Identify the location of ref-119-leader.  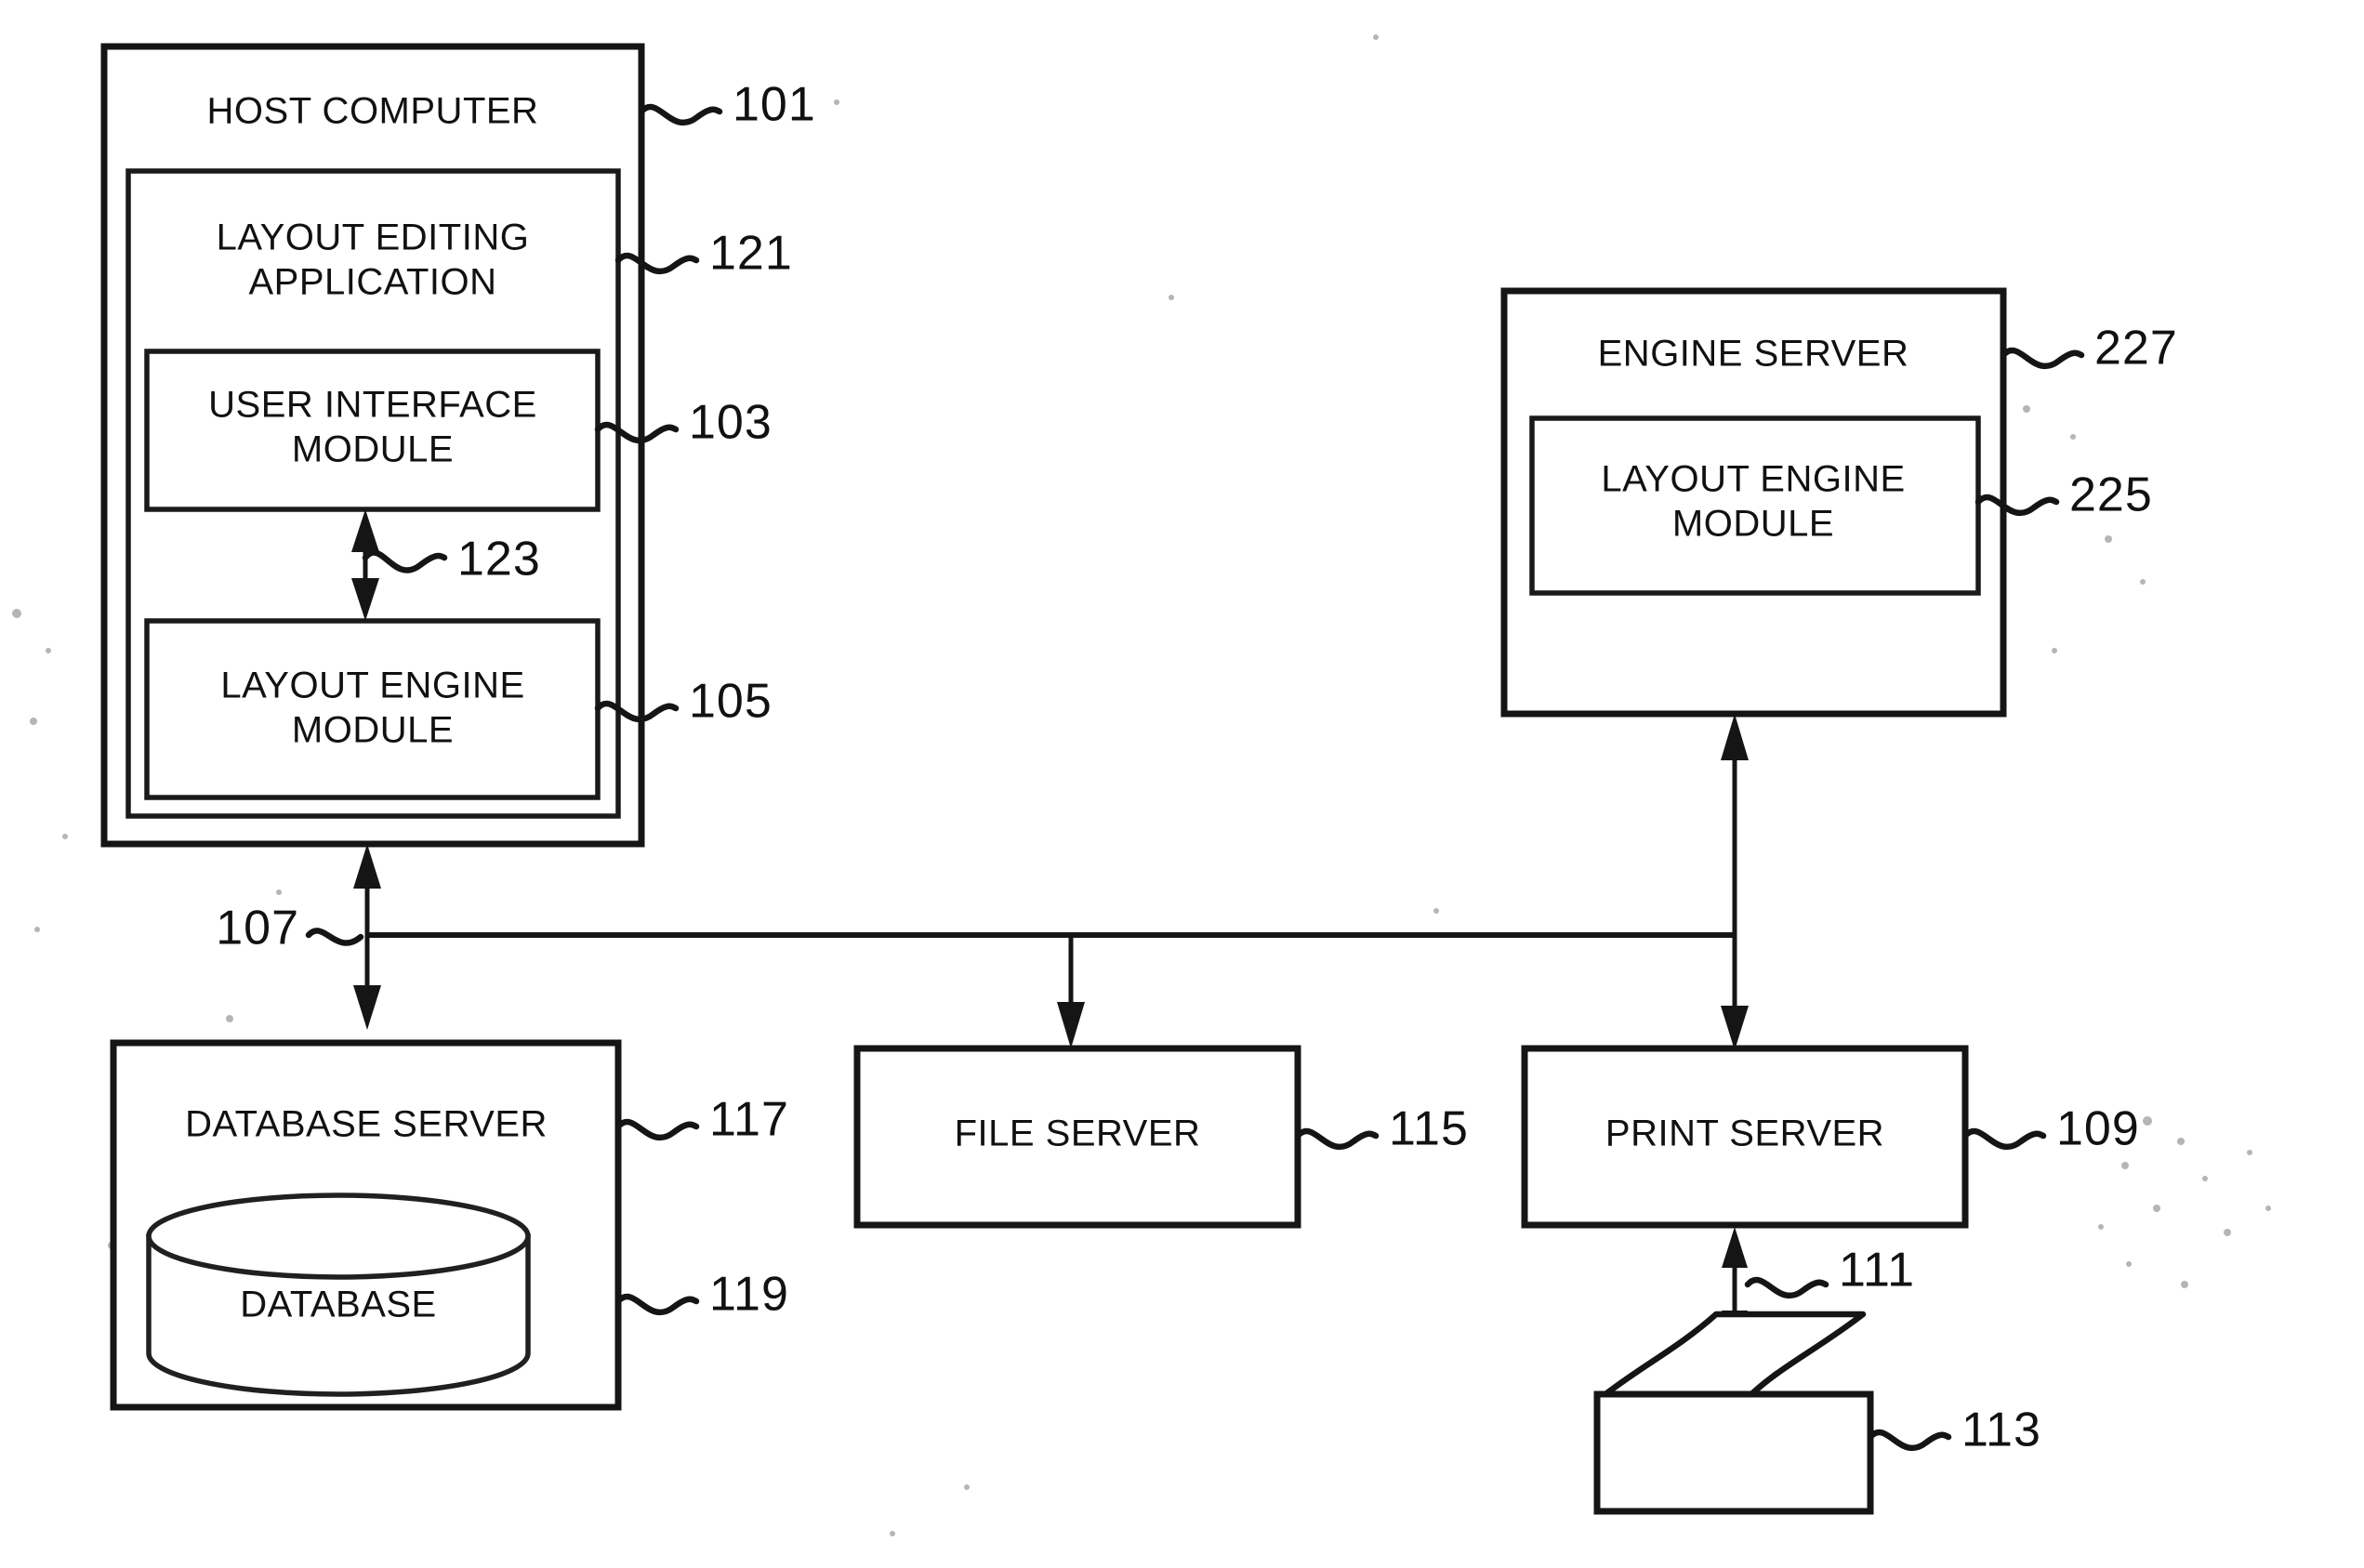
(657, 1305).